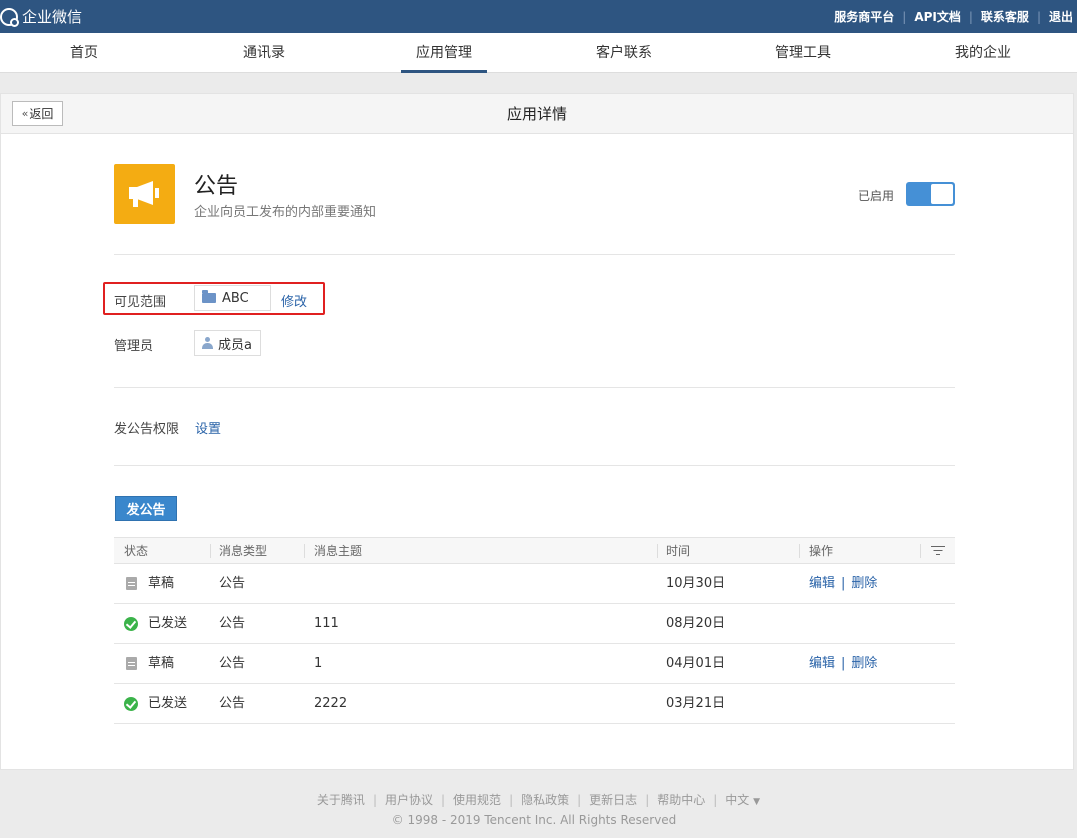  I want to click on column-filter-icon, so click(938, 551).